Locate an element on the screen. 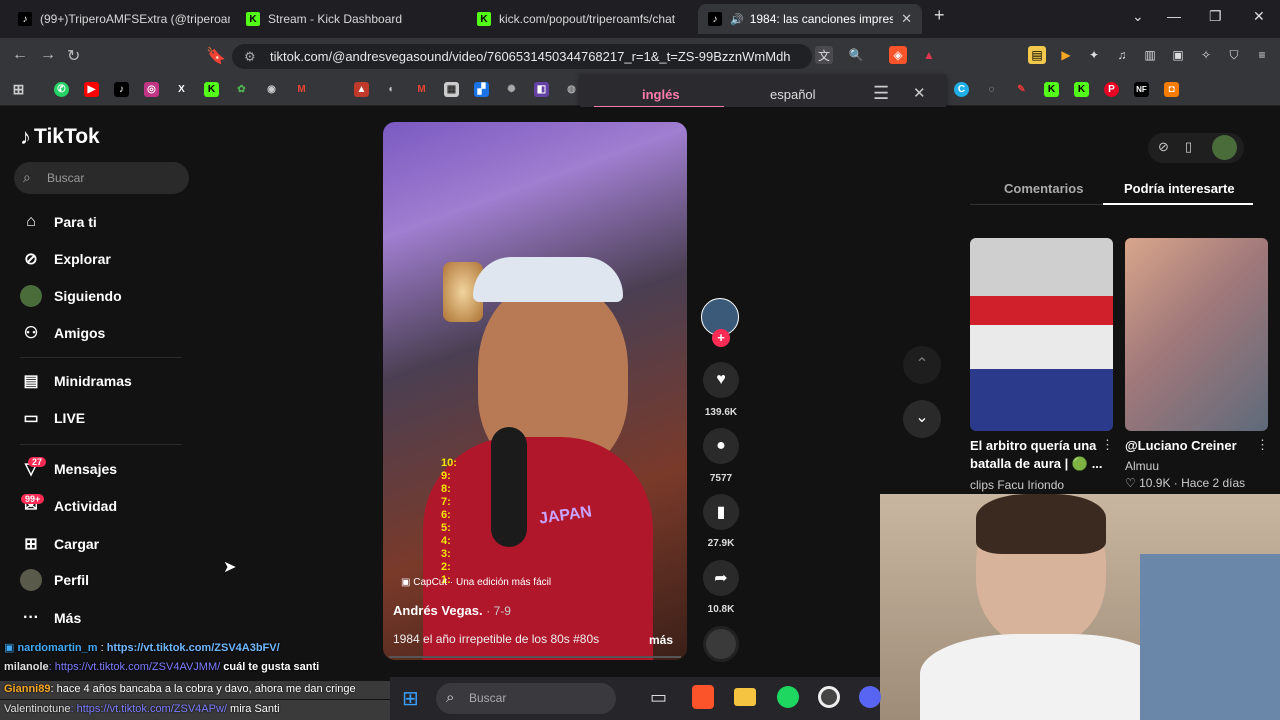 This screenshot has height=720, width=1280. kick-bookmark3-icon: K is located at coordinates (1081, 89).